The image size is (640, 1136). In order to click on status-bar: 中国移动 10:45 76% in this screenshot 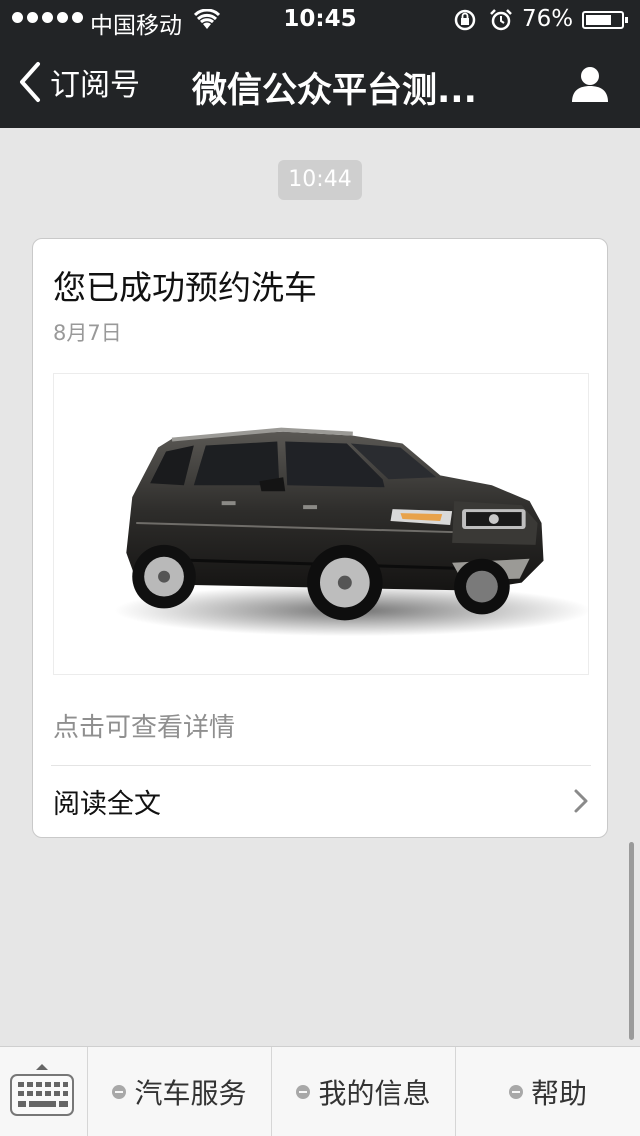, I will do `click(320, 20)`.